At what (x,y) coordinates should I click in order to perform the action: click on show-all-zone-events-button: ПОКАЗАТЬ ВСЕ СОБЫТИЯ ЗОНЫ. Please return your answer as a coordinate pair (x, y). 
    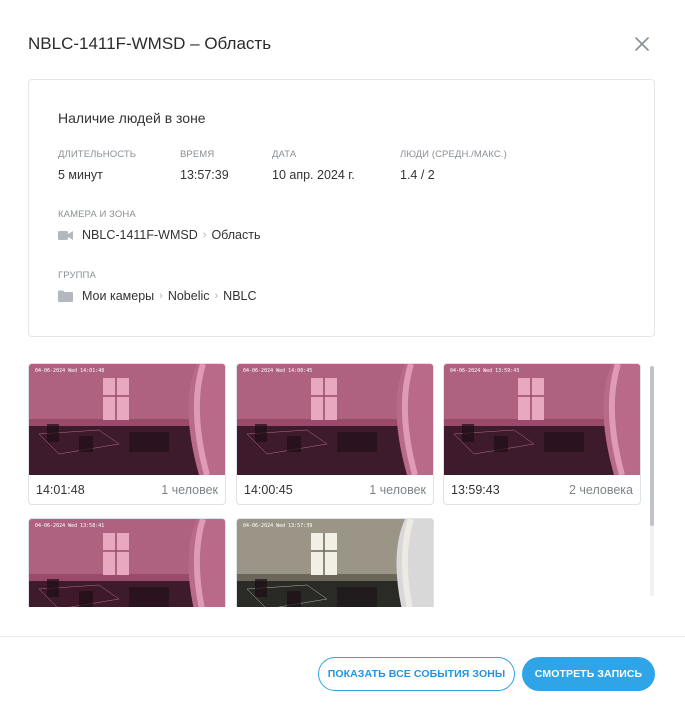
    Looking at the image, I should click on (416, 674).